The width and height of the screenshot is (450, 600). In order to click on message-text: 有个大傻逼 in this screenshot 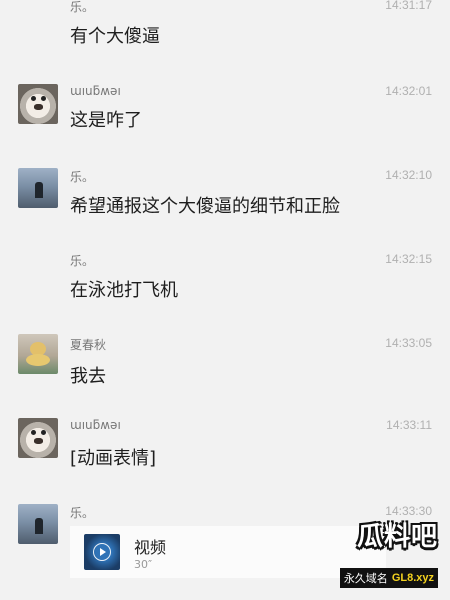, I will do `click(115, 36)`.